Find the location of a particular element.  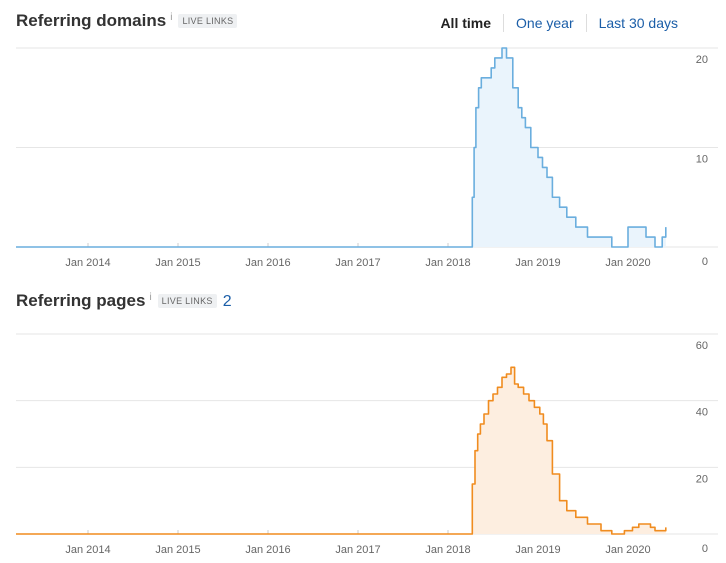

y-tick-label: 20 is located at coordinates (702, 479).